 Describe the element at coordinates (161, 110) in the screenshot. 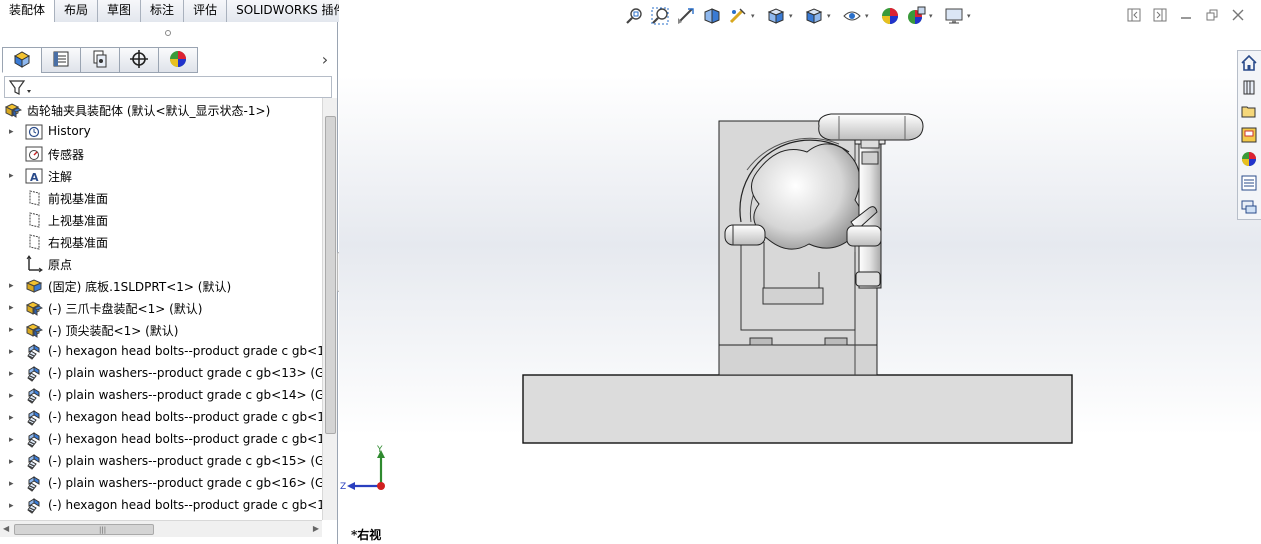

I see `tree-item: 齿轮轴夹具装配体 (默认<默认_显示状态-1>)` at that location.